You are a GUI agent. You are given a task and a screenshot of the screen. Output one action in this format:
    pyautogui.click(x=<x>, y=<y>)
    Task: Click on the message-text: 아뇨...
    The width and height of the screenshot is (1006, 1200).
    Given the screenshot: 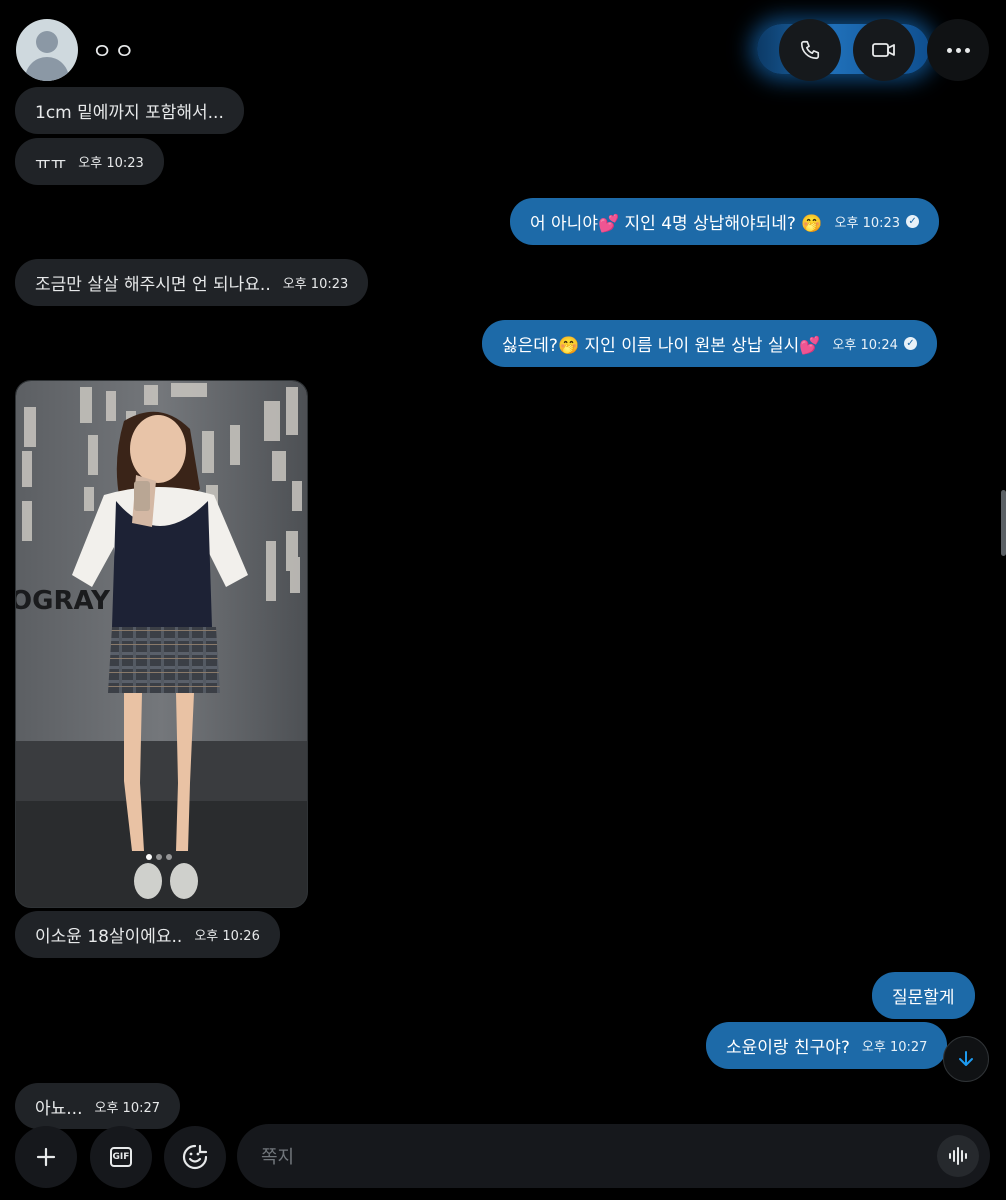 What is the action you would take?
    pyautogui.click(x=59, y=1108)
    